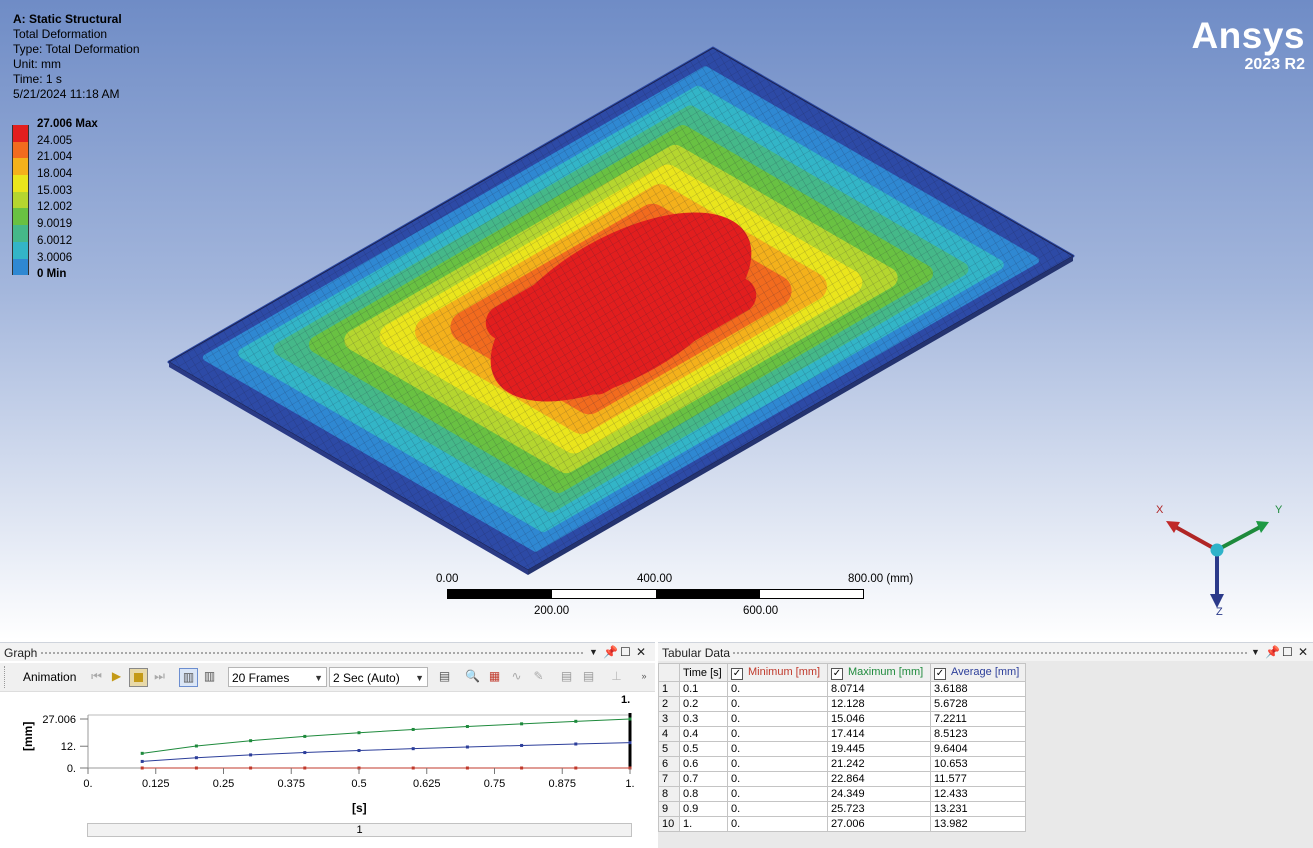 This screenshot has height=848, width=1313. I want to click on time-cell: 0.3, so click(703, 719).